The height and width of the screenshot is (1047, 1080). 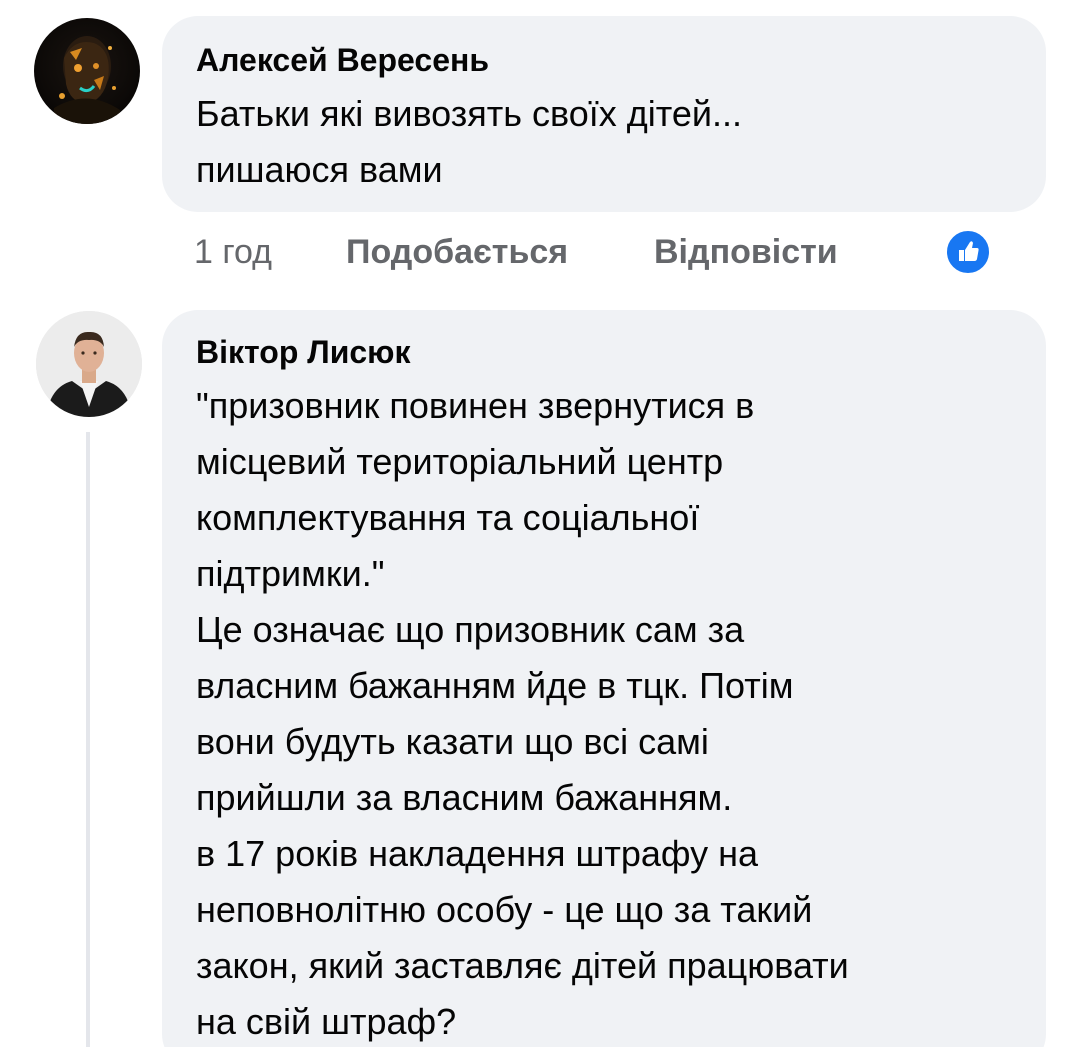 I want to click on reply-thread-line, so click(x=88, y=739).